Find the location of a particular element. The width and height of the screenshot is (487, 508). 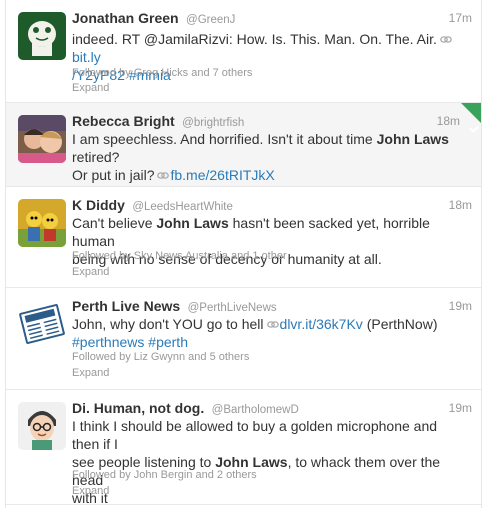

tweet-text-part: (PerthNow) is located at coordinates (402, 324).